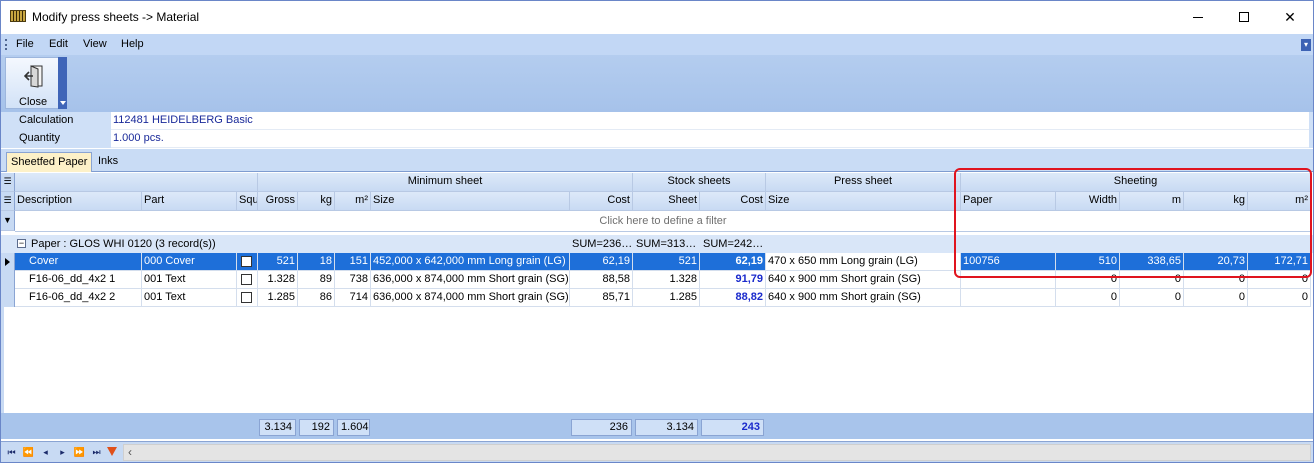 The height and width of the screenshot is (463, 1314). What do you see at coordinates (601, 201) in the screenshot?
I see `col-cost: Cost` at bounding box center [601, 201].